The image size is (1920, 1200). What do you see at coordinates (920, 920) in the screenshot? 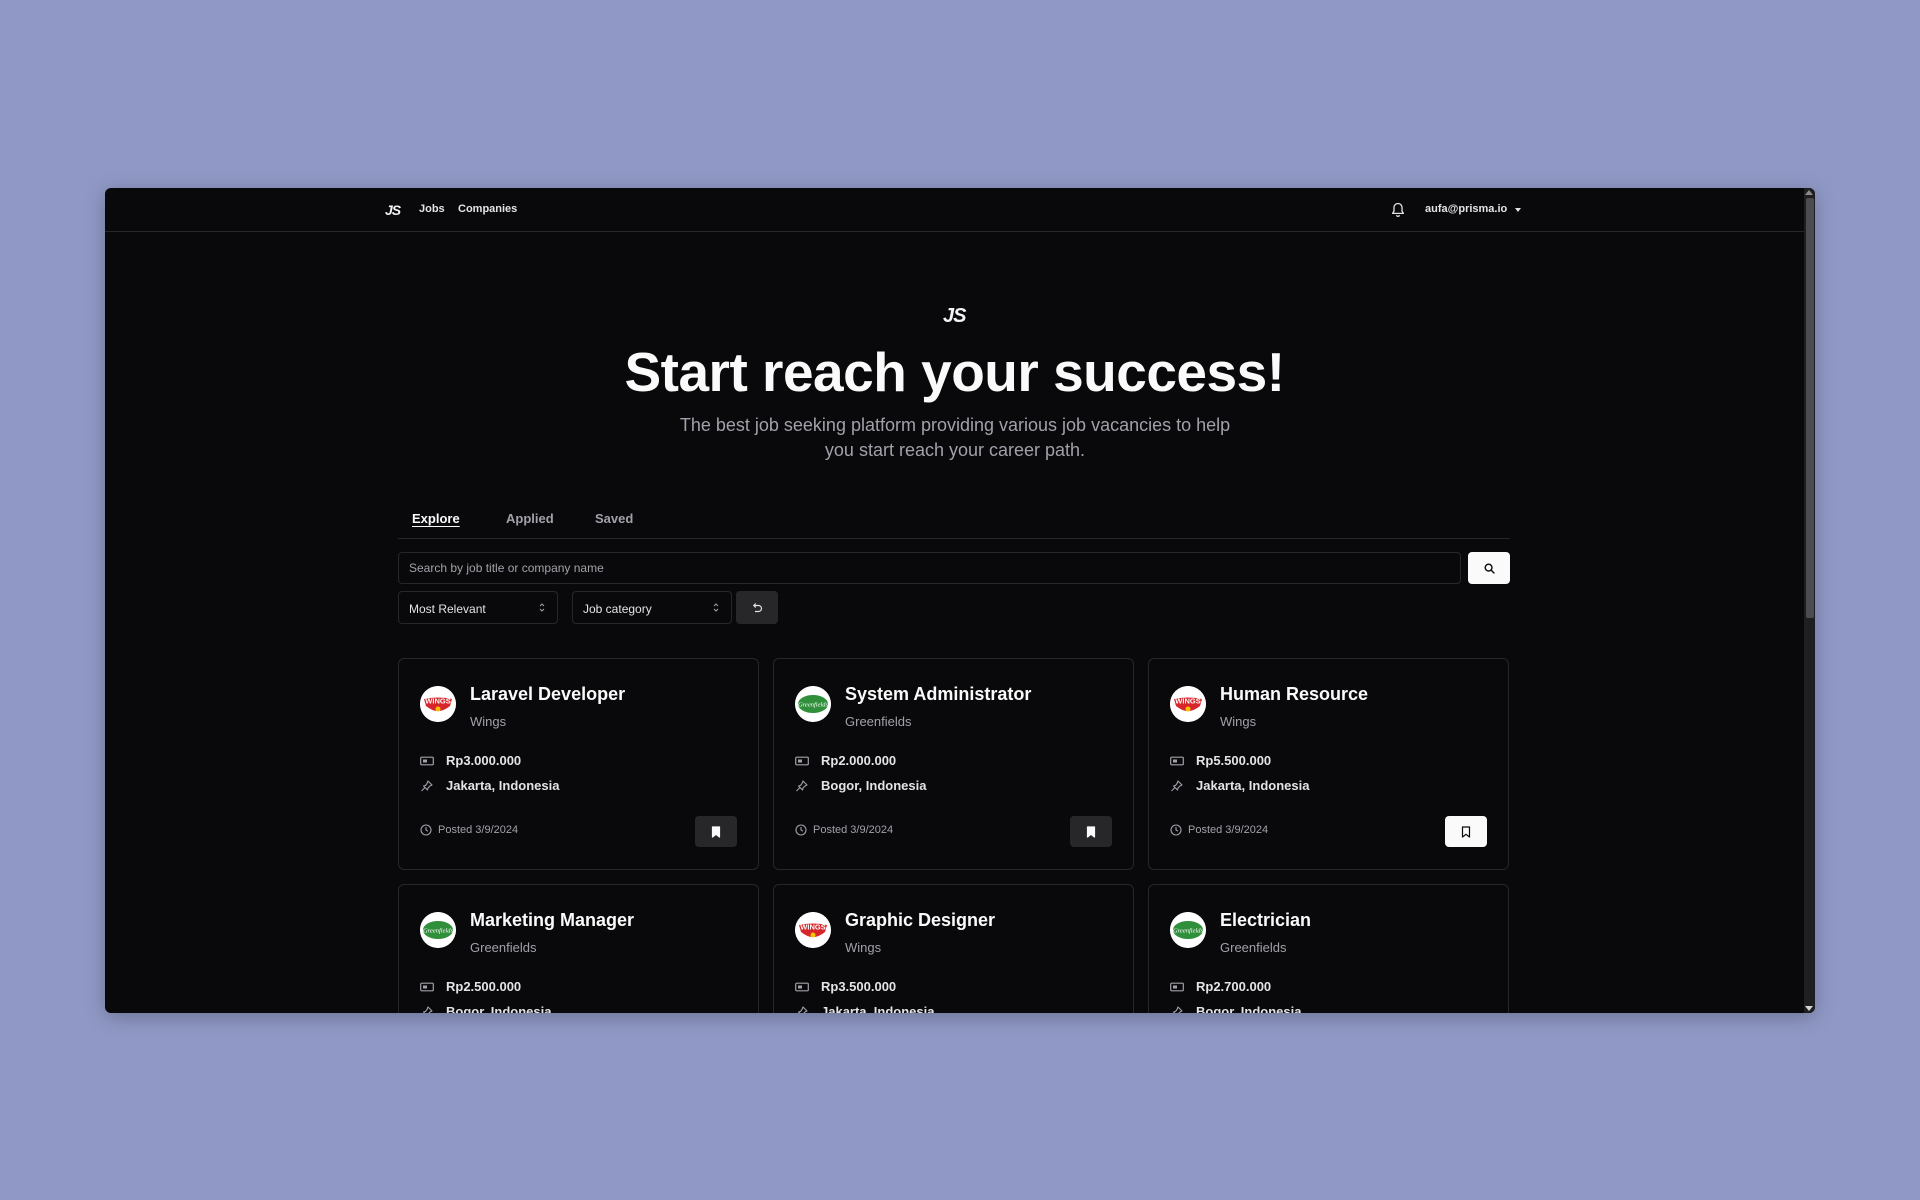
I see `job-title: Graphic Designer` at bounding box center [920, 920].